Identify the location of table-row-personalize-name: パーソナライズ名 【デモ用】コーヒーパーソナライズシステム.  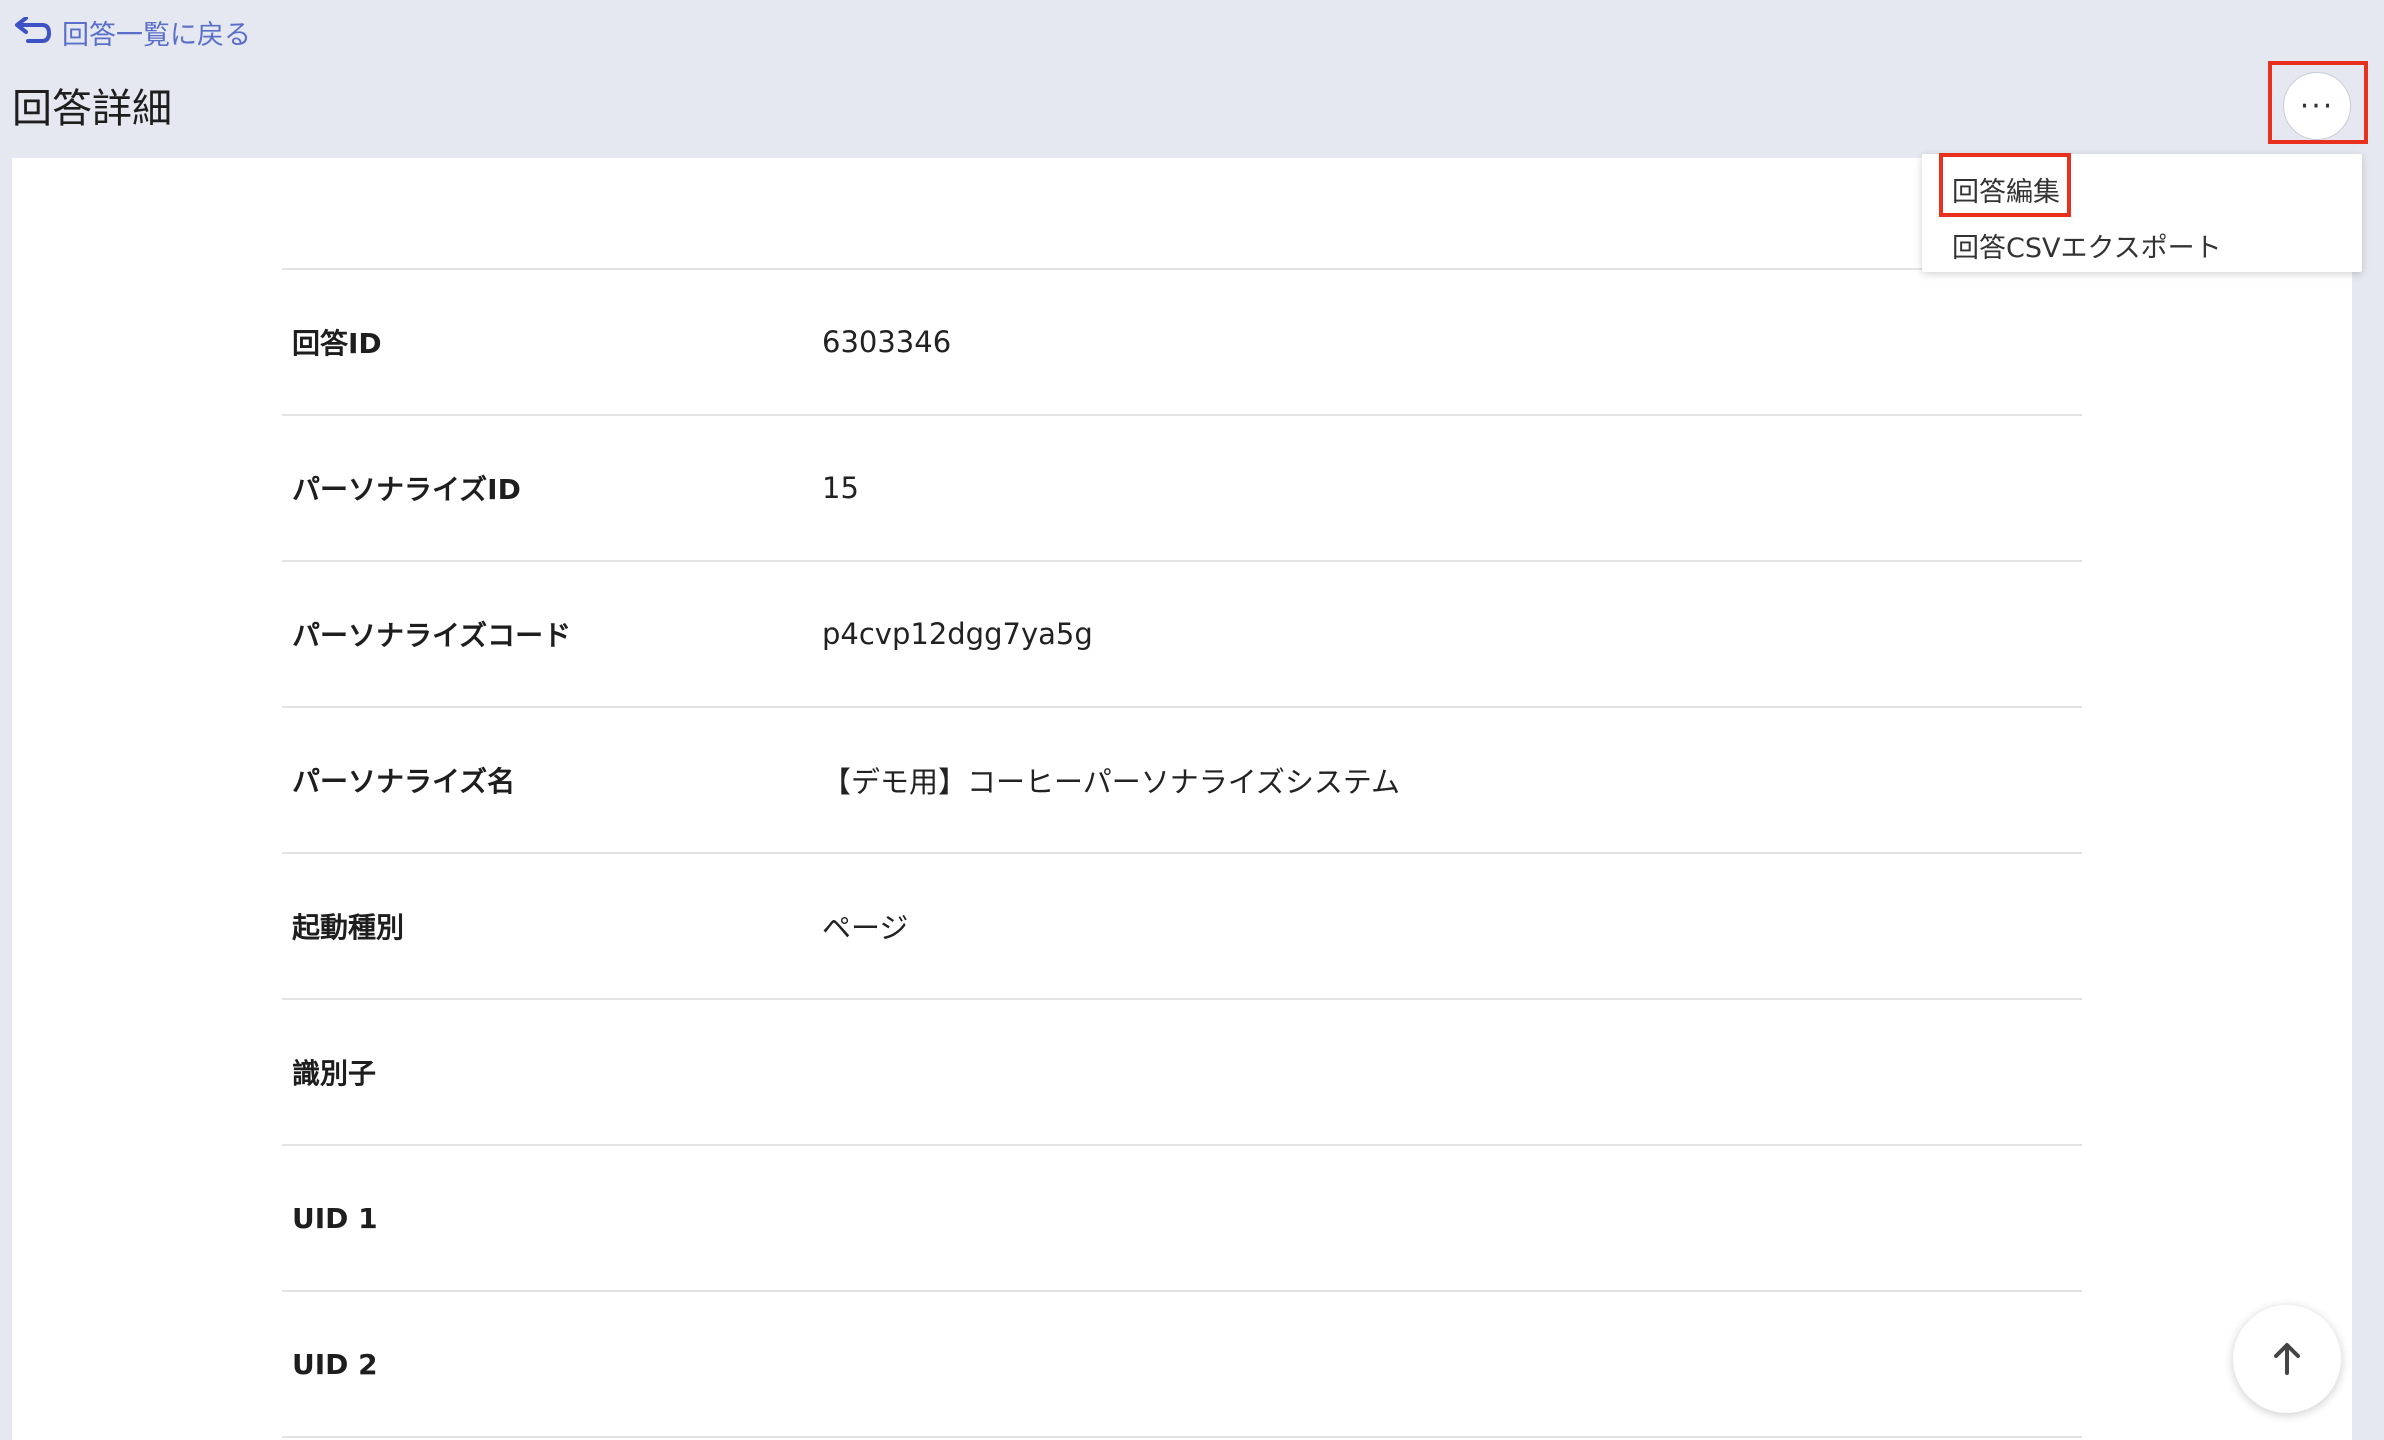
(1182, 781).